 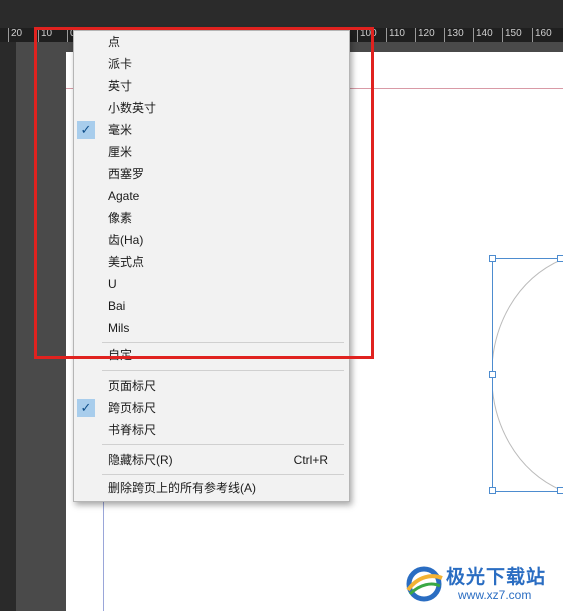 I want to click on menu-item-millimeters: ✓ 毫米, so click(x=211, y=130).